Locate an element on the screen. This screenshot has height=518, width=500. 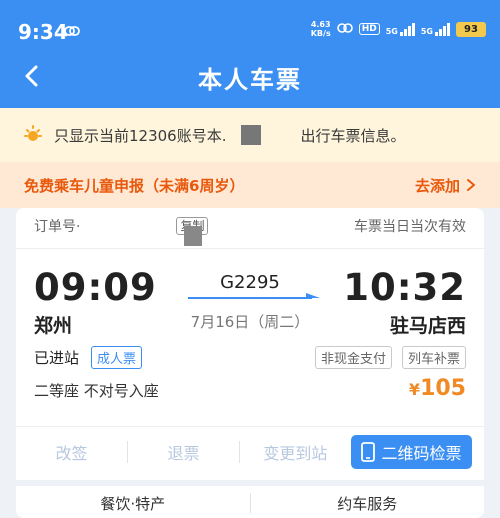
order-number-mask is located at coordinates (193, 236).